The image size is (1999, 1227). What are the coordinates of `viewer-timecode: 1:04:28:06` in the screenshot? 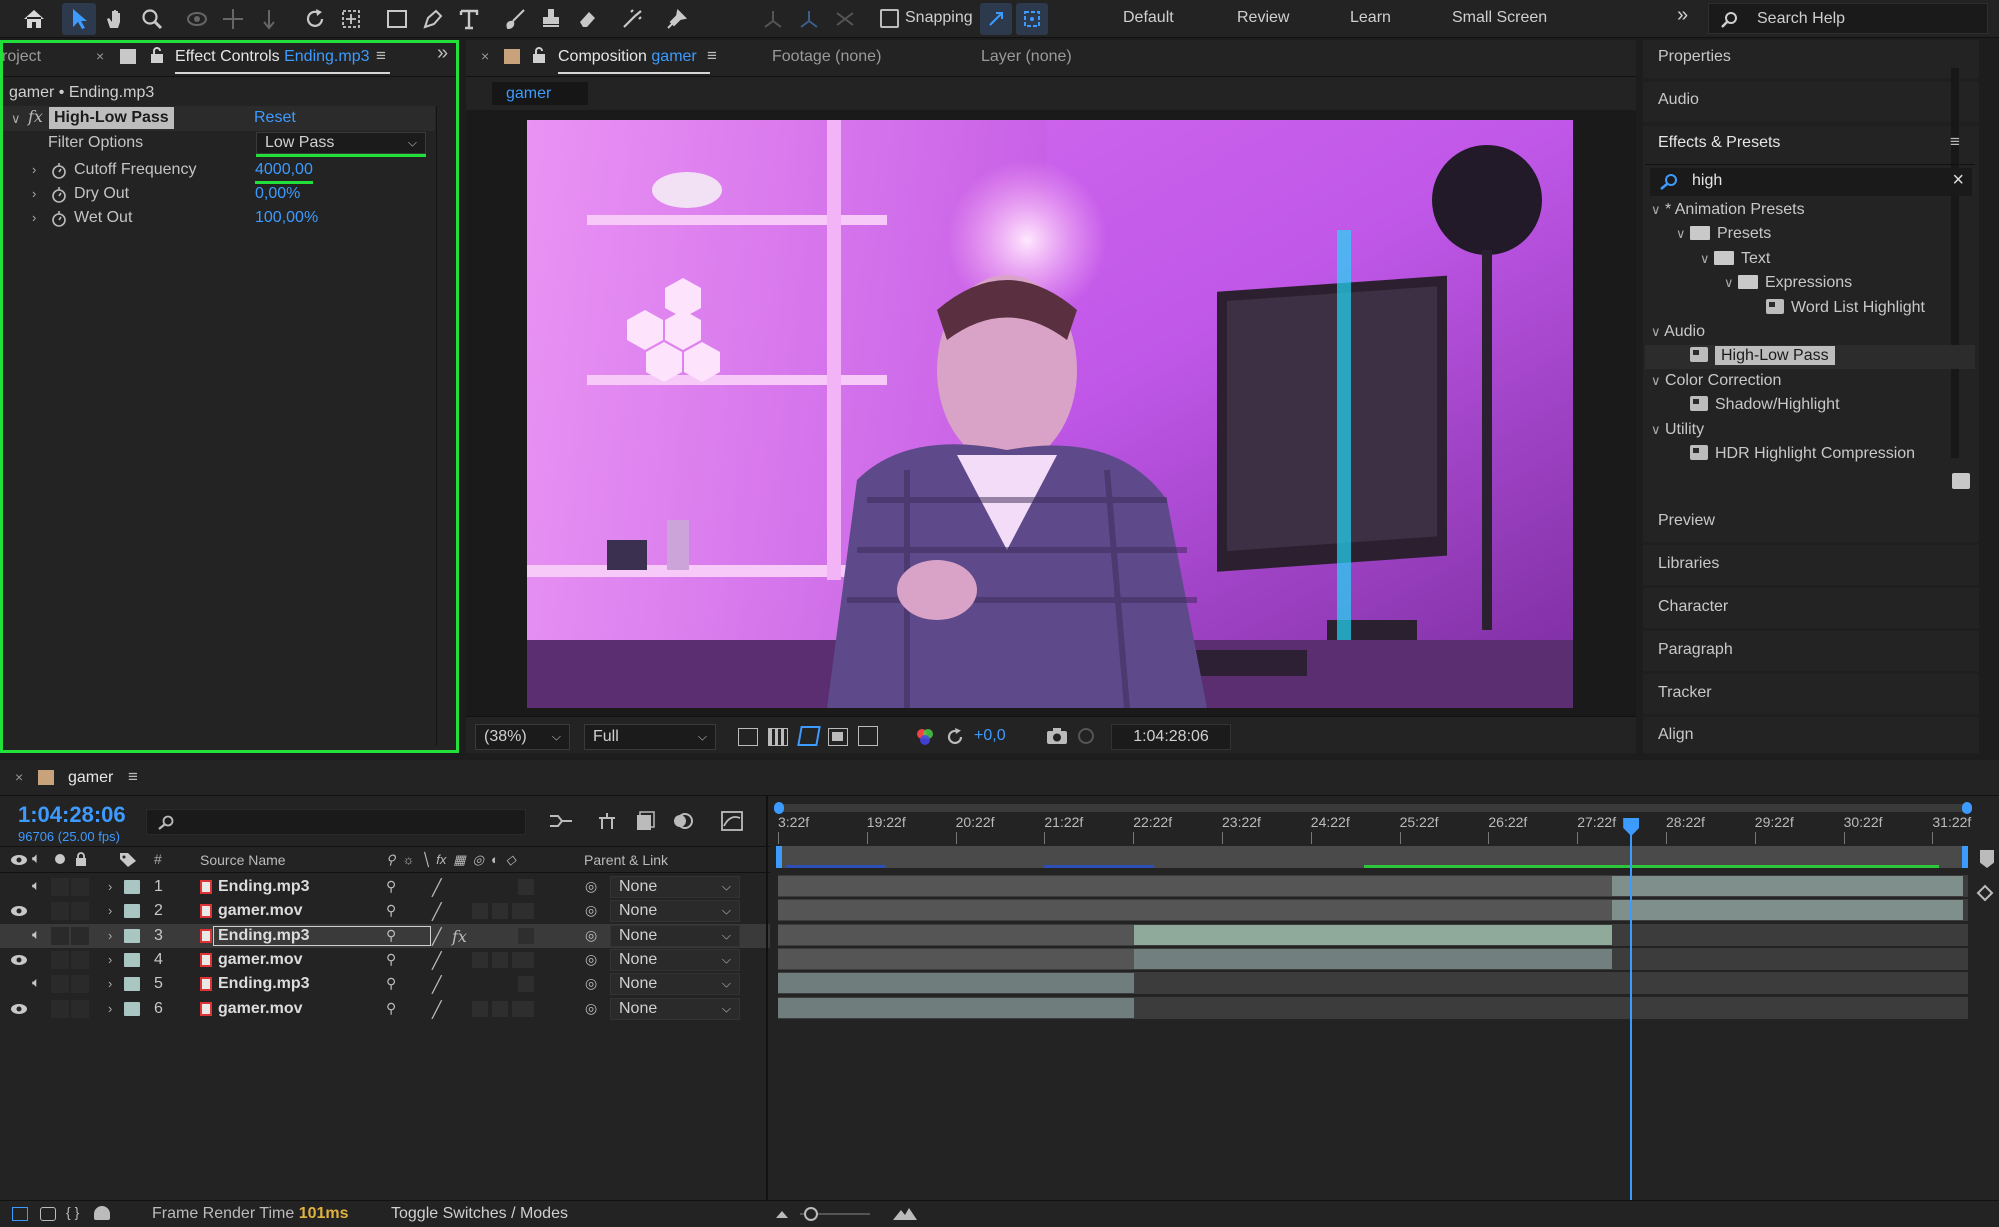 It's located at (1171, 737).